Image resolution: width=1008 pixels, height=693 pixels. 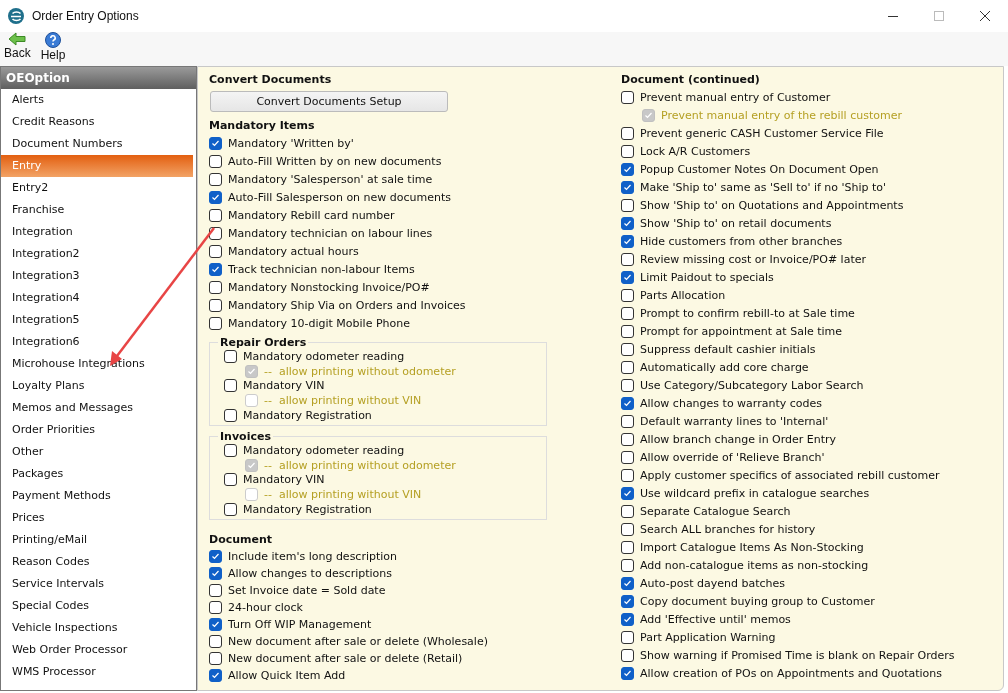 What do you see at coordinates (97, 232) in the screenshot?
I see `sidebar-item: Integration` at bounding box center [97, 232].